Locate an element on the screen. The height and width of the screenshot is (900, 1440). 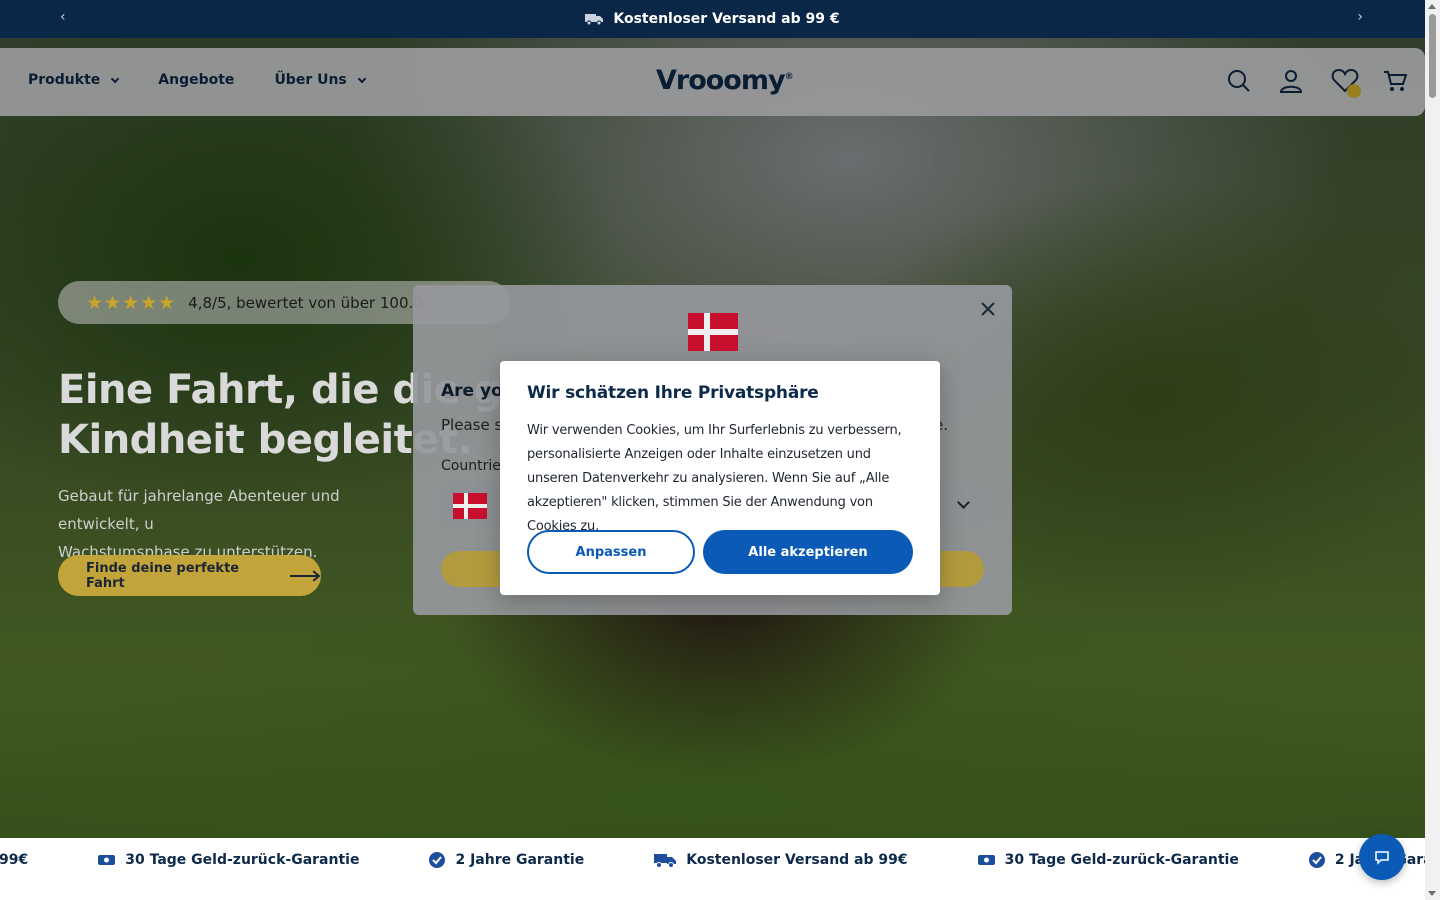
announcement-bar: ‹ Kostenloser Versand ab 99 € › is located at coordinates (712, 19).